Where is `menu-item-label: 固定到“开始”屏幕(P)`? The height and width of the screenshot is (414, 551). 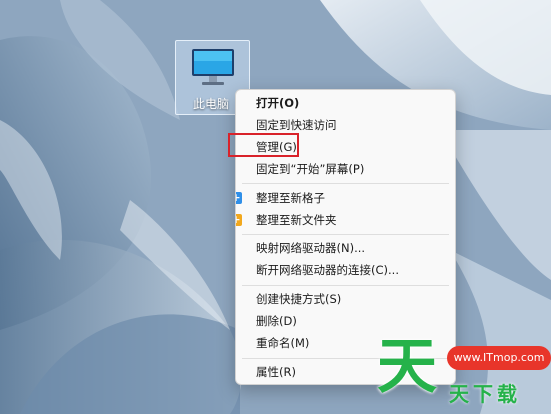
menu-item-label: 固定到“开始”屏幕(P) is located at coordinates (310, 169).